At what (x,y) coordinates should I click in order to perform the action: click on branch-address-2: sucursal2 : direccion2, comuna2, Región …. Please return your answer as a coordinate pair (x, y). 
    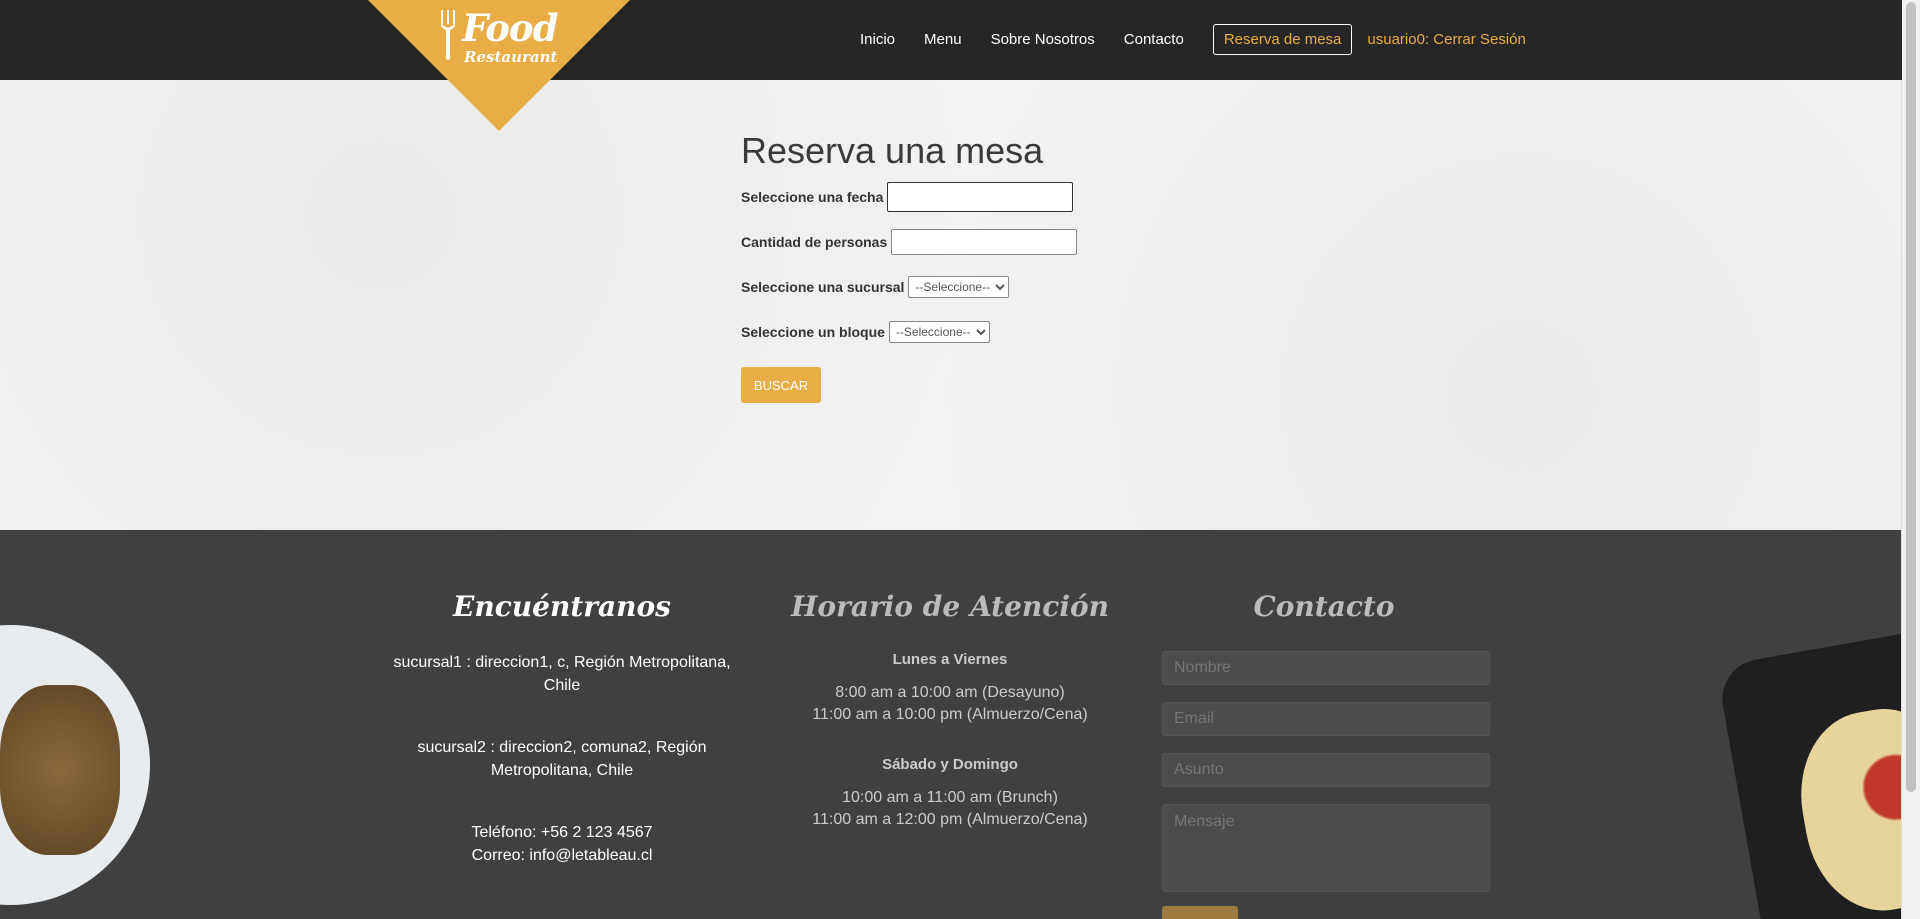
    Looking at the image, I should click on (562, 759).